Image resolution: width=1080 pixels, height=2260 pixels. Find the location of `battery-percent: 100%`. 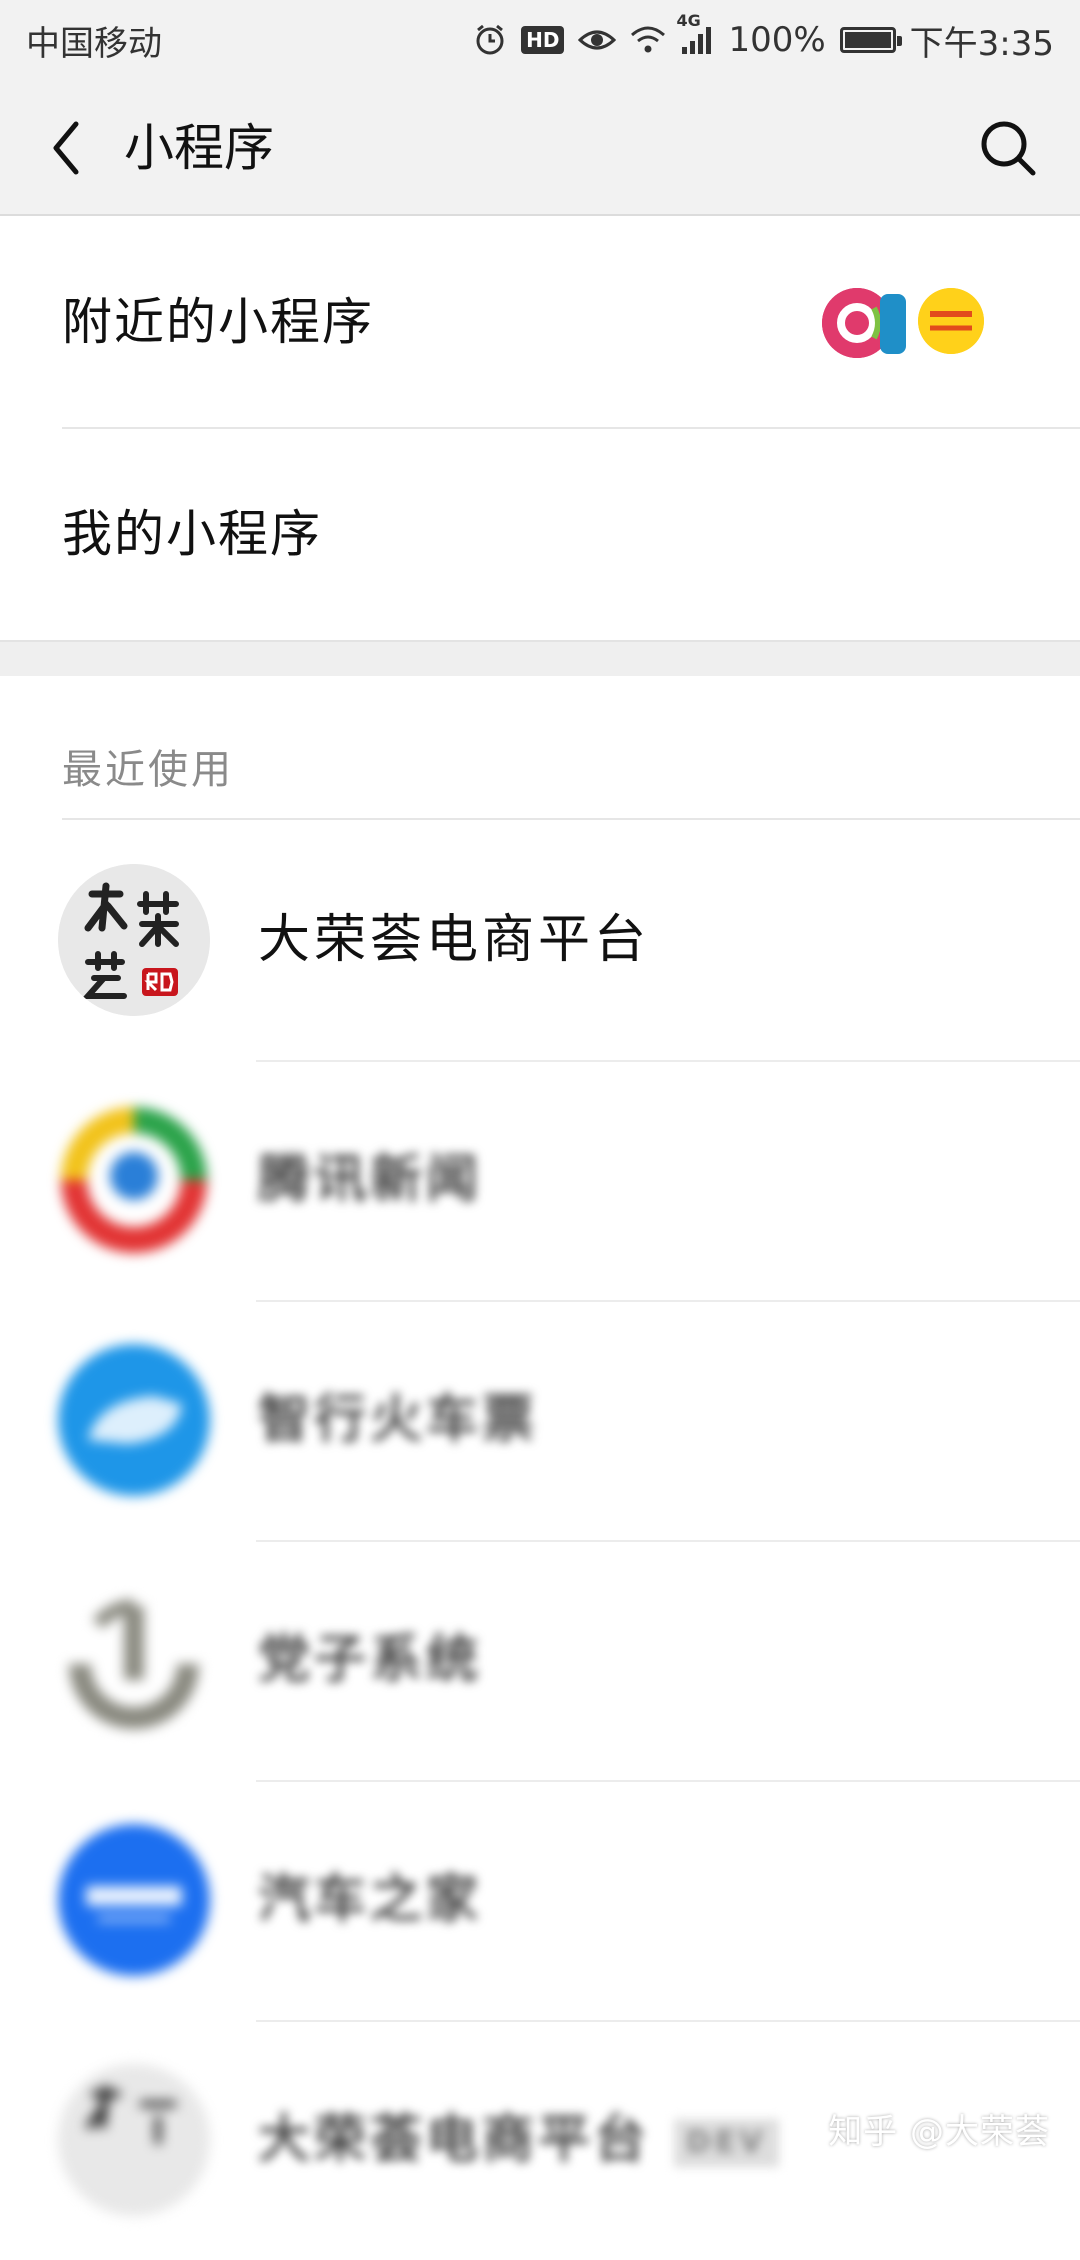

battery-percent: 100% is located at coordinates (777, 40).